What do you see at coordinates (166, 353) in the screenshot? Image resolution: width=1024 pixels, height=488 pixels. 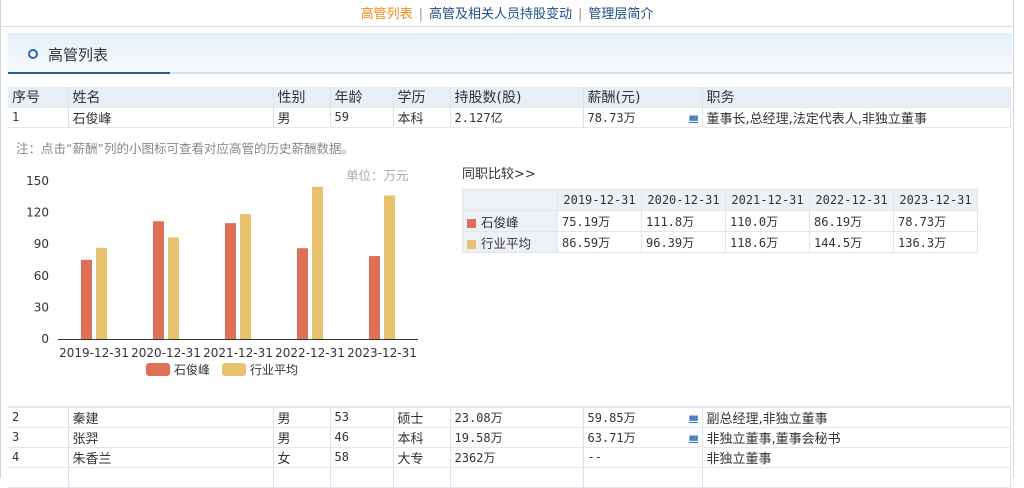 I see `x-tick-label: 2020-12-31` at bounding box center [166, 353].